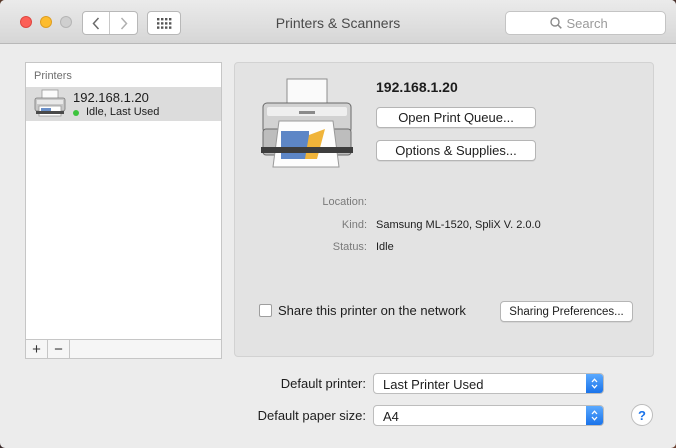 The image size is (676, 448). I want to click on paper-size-value: A4, so click(391, 416).